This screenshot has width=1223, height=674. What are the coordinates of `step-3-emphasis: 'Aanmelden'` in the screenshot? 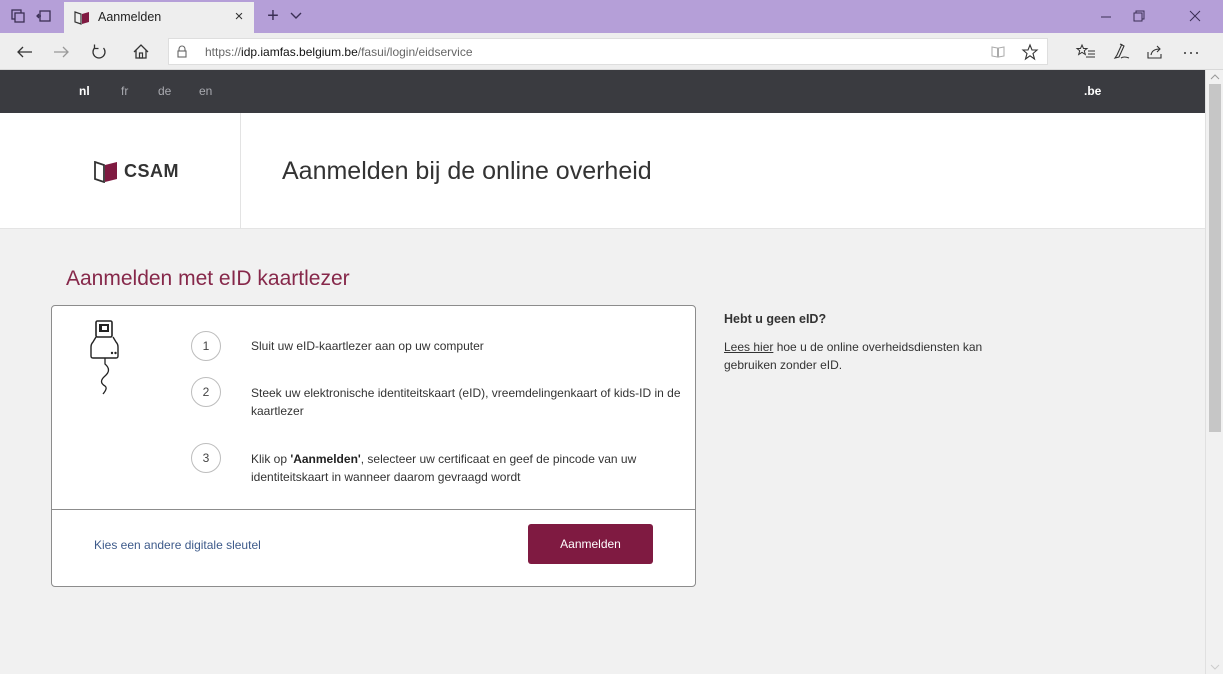 It's located at (325, 459).